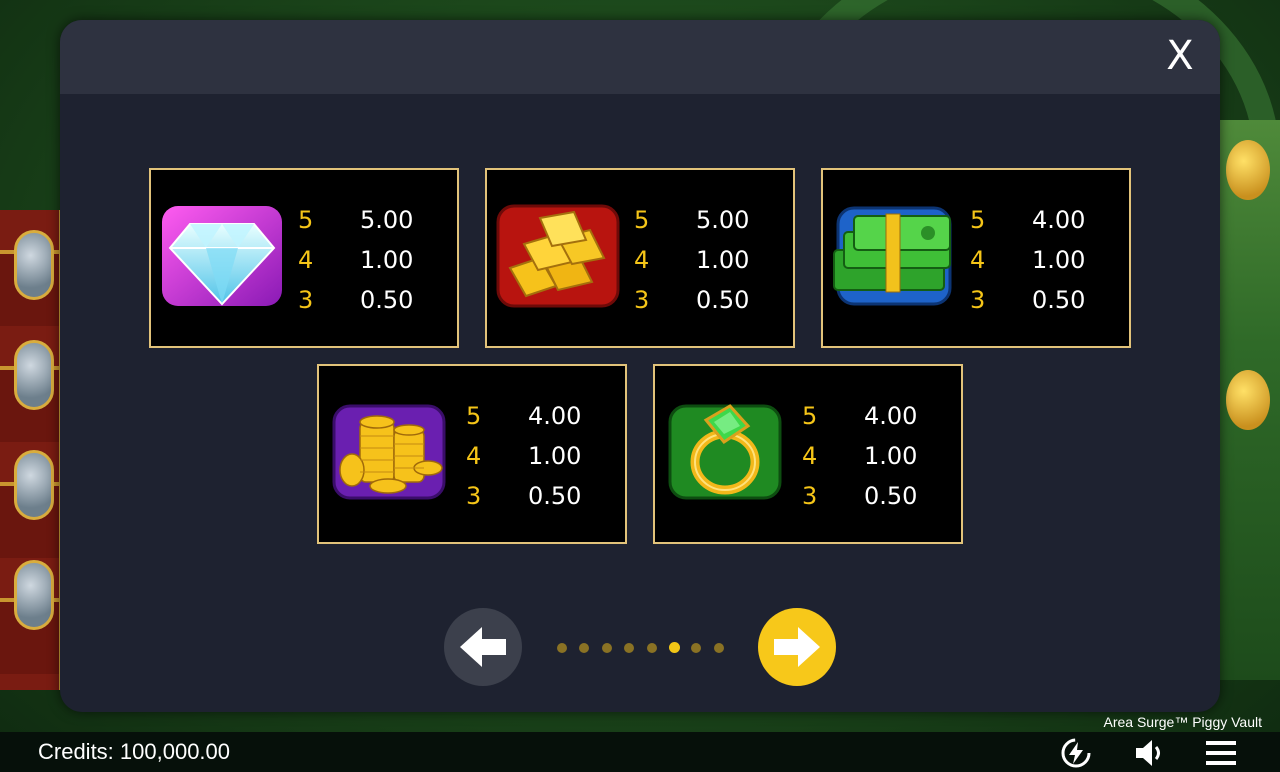  What do you see at coordinates (1183, 722) in the screenshot?
I see `game-title: Area Surge™ Piggy Vault` at bounding box center [1183, 722].